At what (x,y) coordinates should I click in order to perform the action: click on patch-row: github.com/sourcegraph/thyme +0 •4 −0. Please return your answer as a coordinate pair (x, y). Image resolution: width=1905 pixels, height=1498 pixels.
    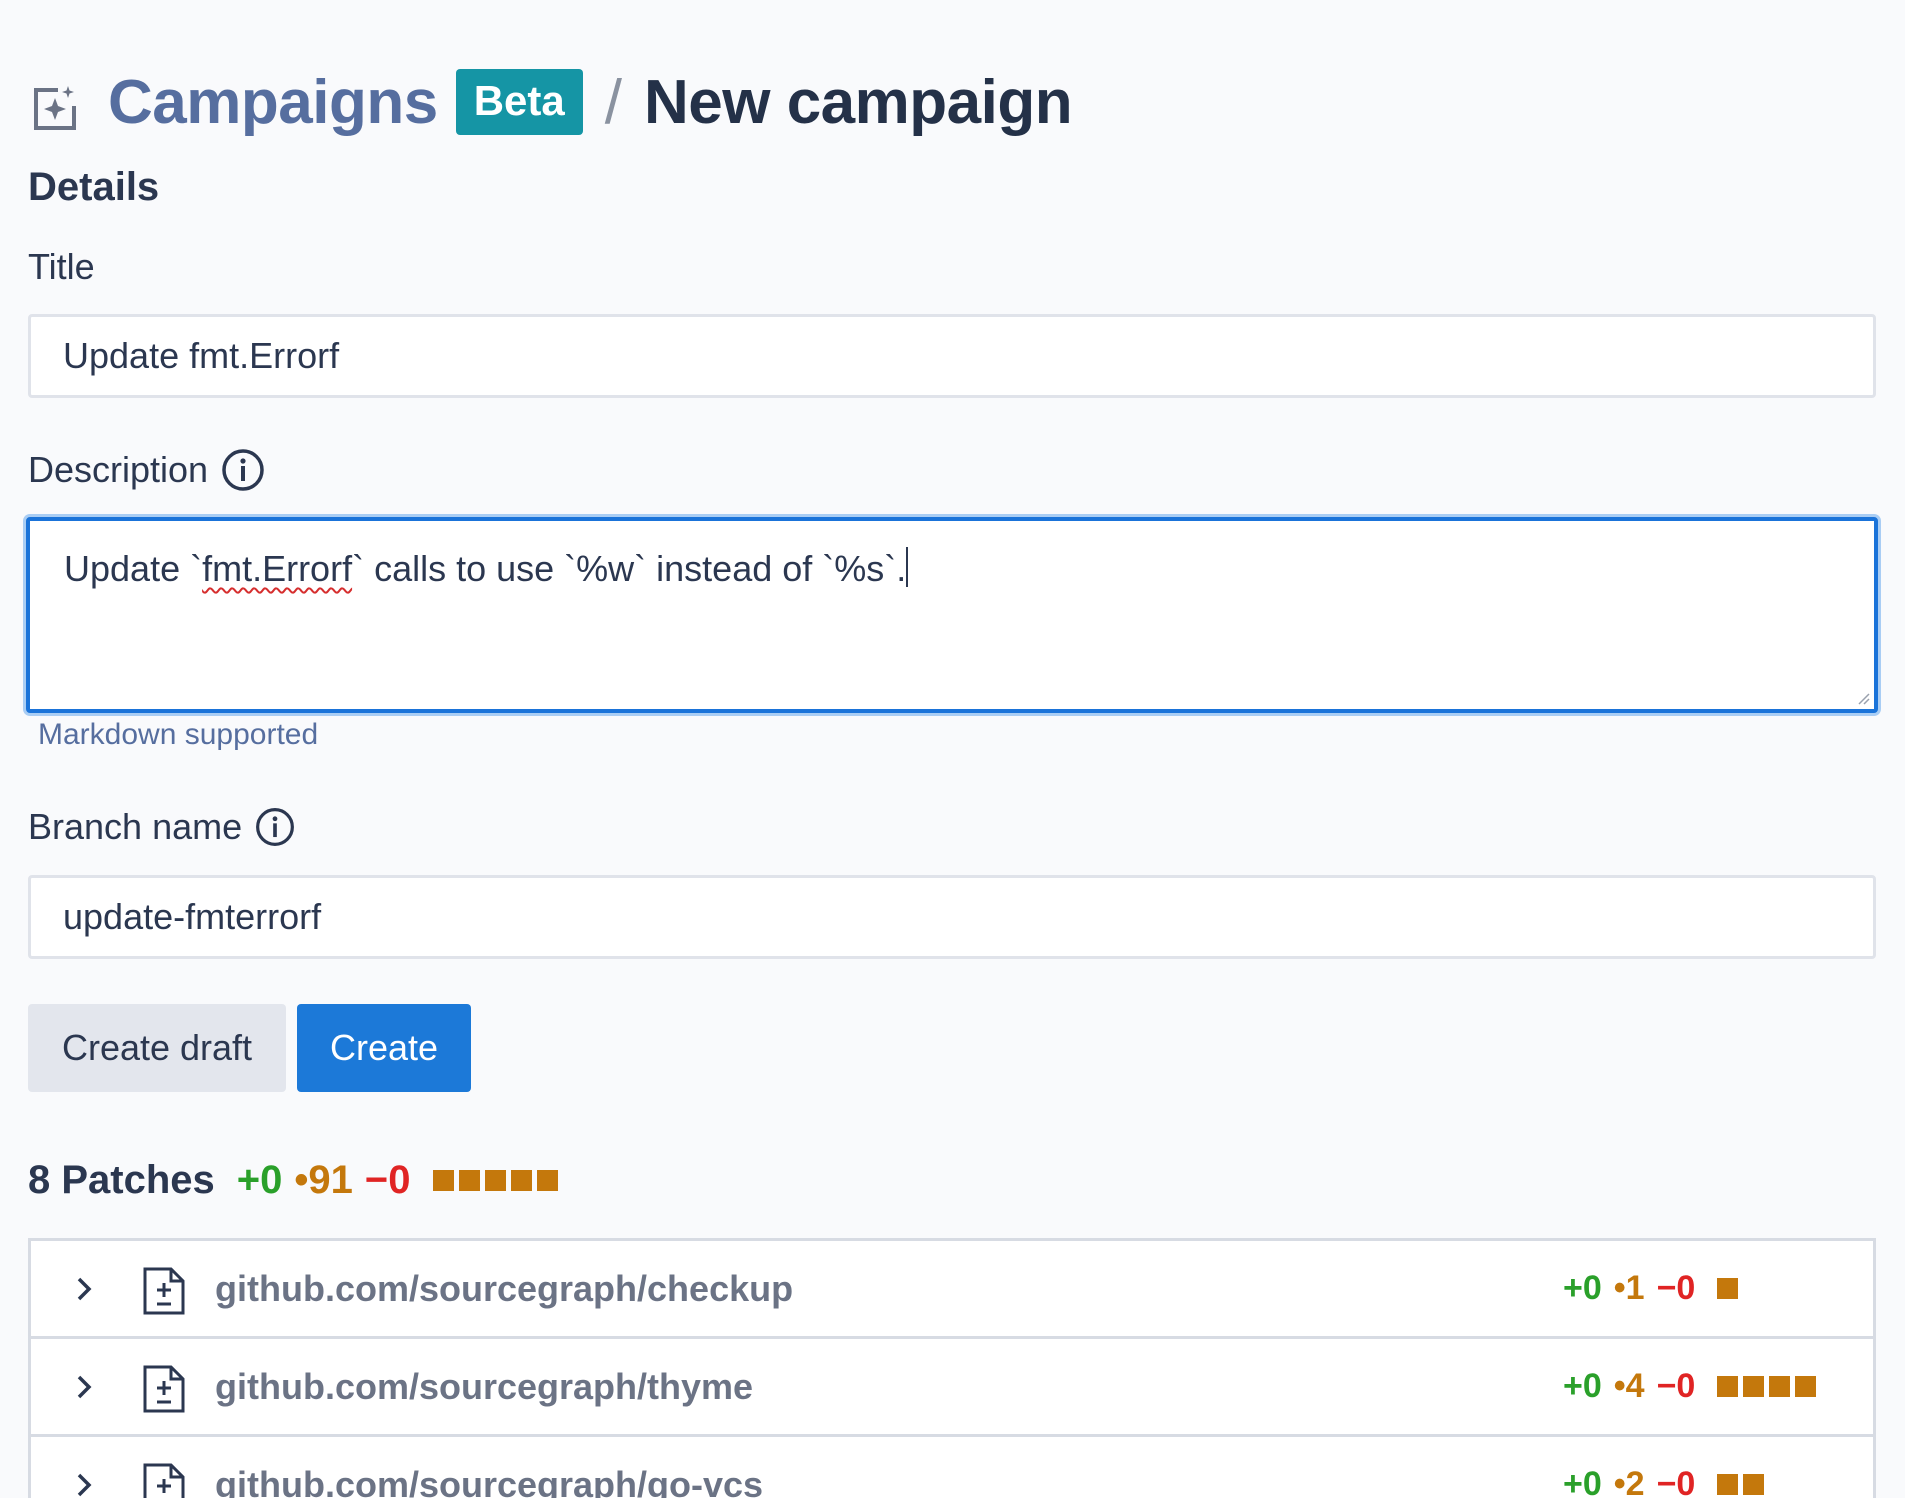
    Looking at the image, I should click on (952, 1388).